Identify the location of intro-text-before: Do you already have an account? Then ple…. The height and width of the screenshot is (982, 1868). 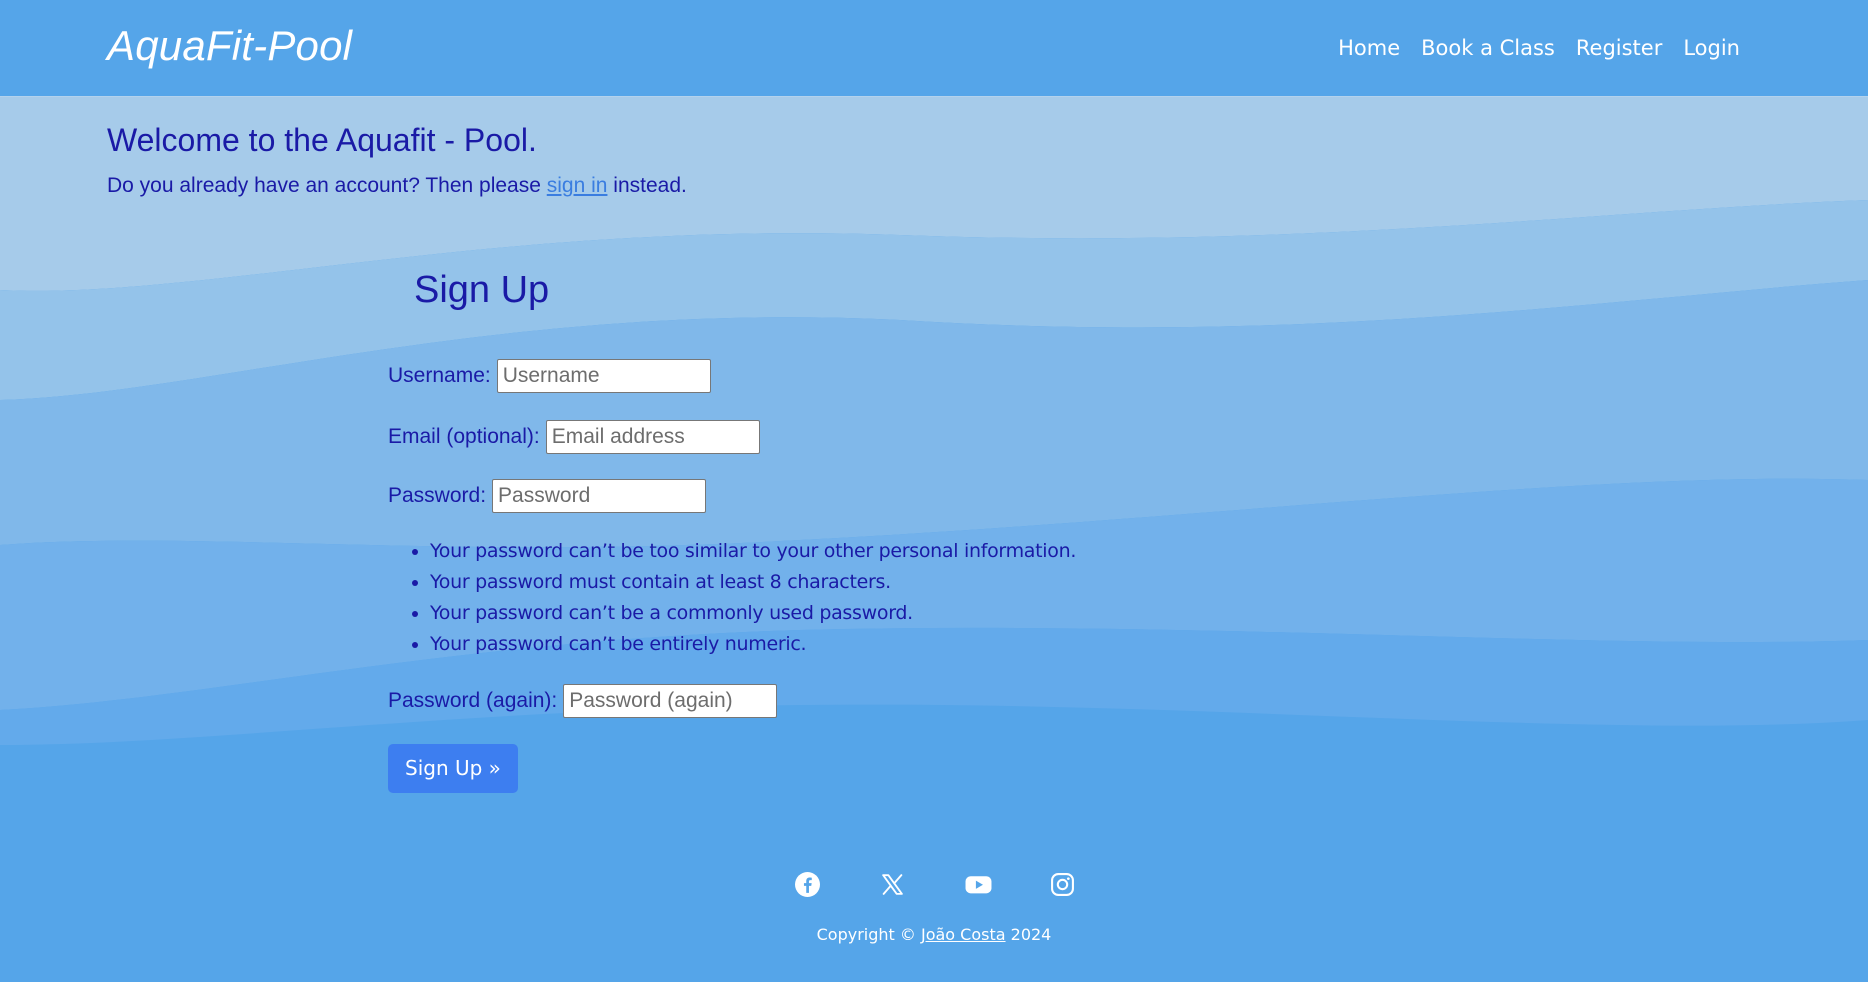
(327, 185).